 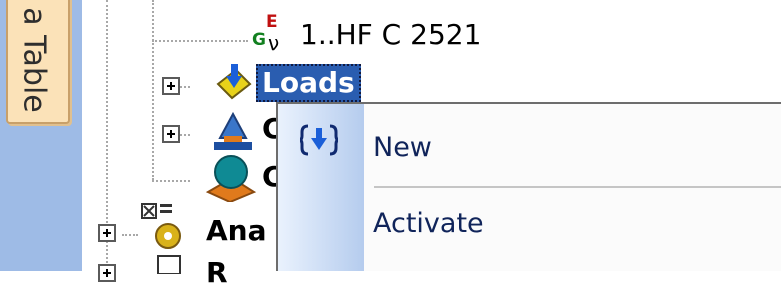 I want to click on menu-item-activate: Activate, so click(x=529, y=226).